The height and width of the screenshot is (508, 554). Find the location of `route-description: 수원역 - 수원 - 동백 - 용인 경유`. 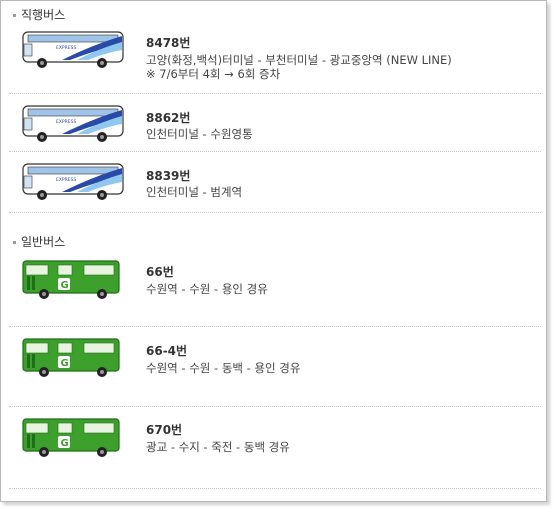

route-description: 수원역 - 수원 - 동백 - 용인 경유 is located at coordinates (223, 368).